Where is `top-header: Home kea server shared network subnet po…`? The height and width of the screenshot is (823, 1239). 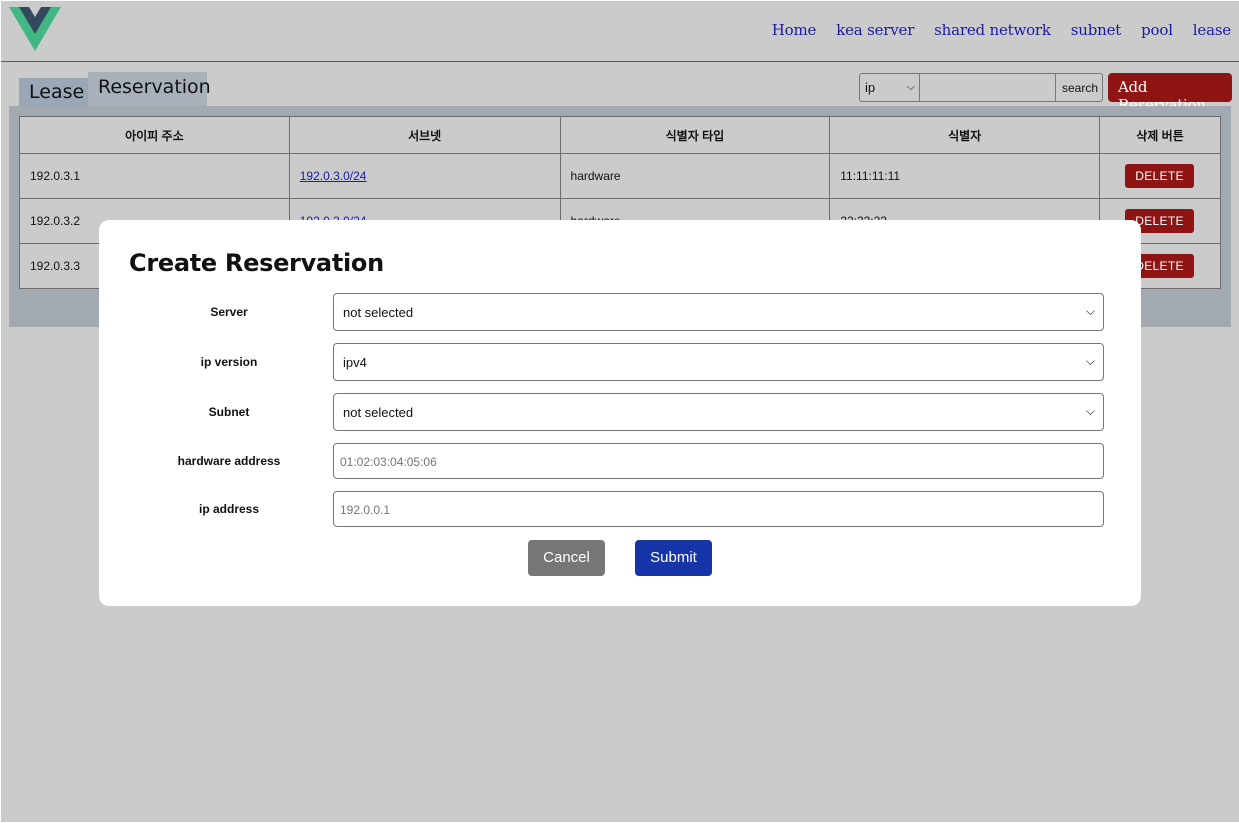 top-header: Home kea server shared network subnet po… is located at coordinates (620, 31).